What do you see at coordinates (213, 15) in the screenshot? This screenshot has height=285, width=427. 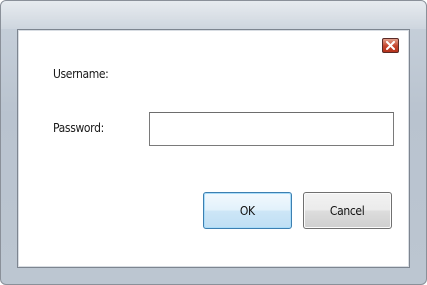 I see `window-frame-highlight` at bounding box center [213, 15].